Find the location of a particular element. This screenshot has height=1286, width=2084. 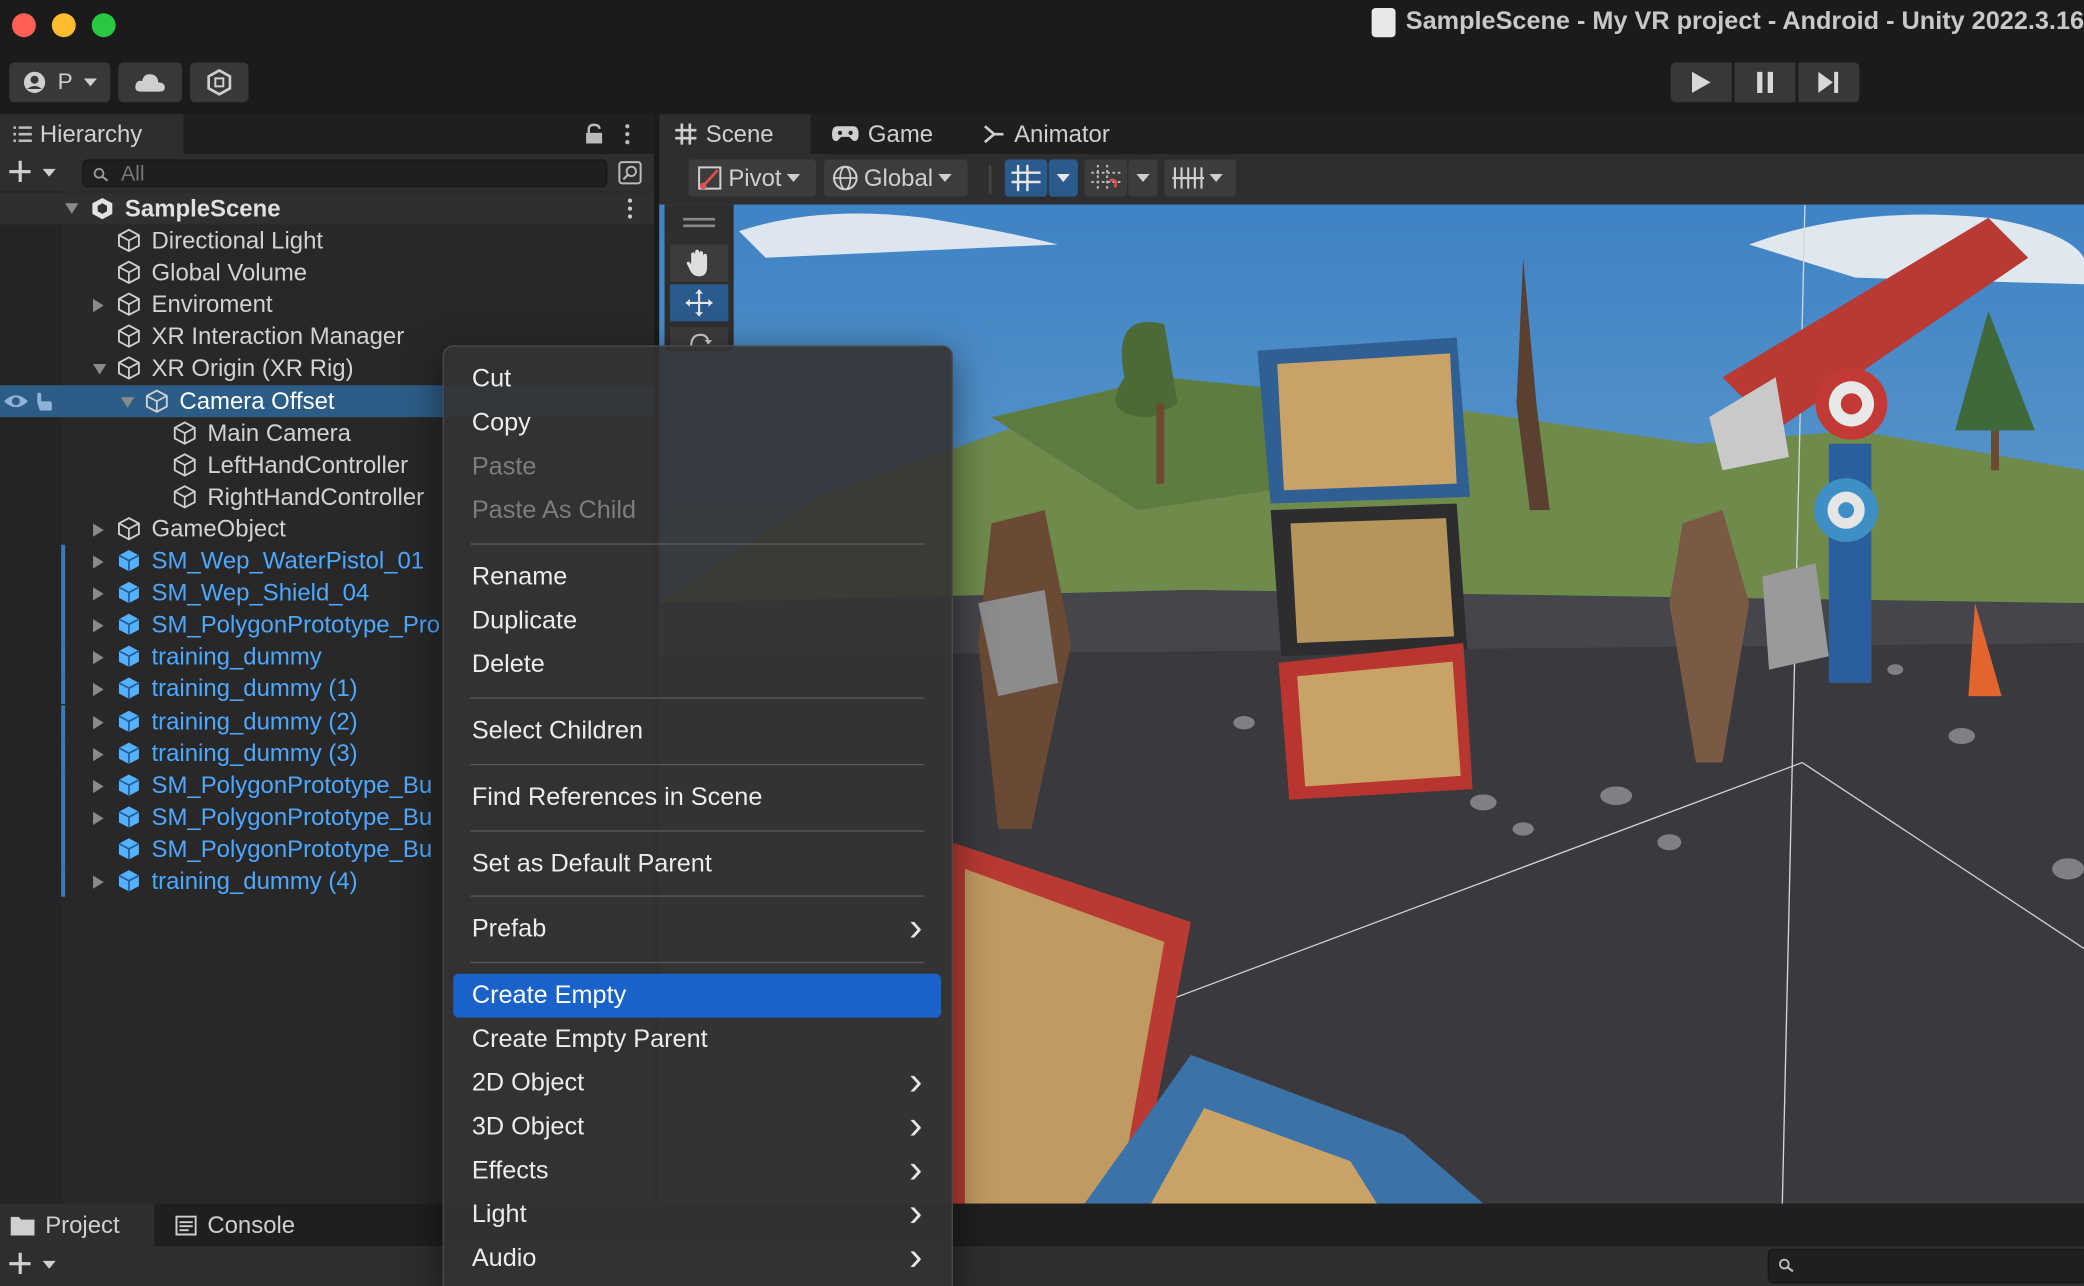

main-toolbar: P is located at coordinates (1042, 84).